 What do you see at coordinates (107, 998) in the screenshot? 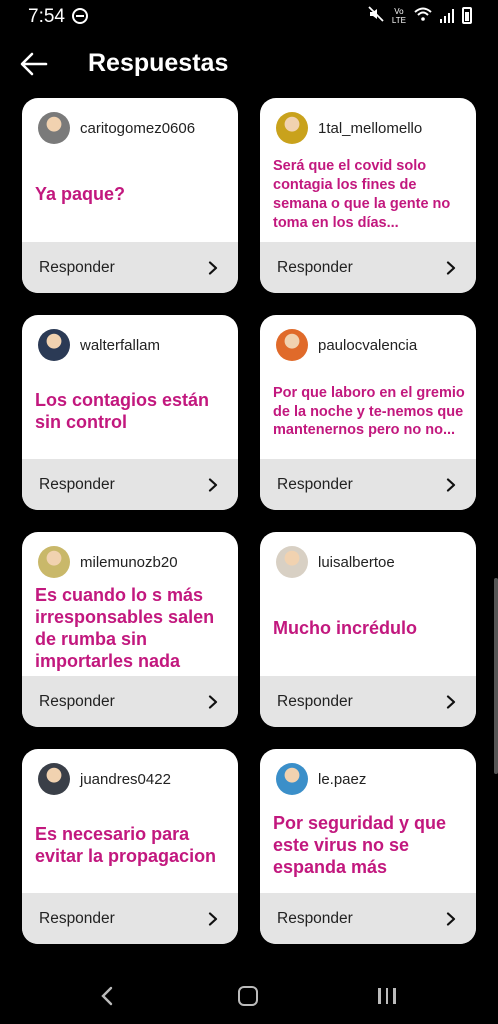
I see `nav-back-icon` at bounding box center [107, 998].